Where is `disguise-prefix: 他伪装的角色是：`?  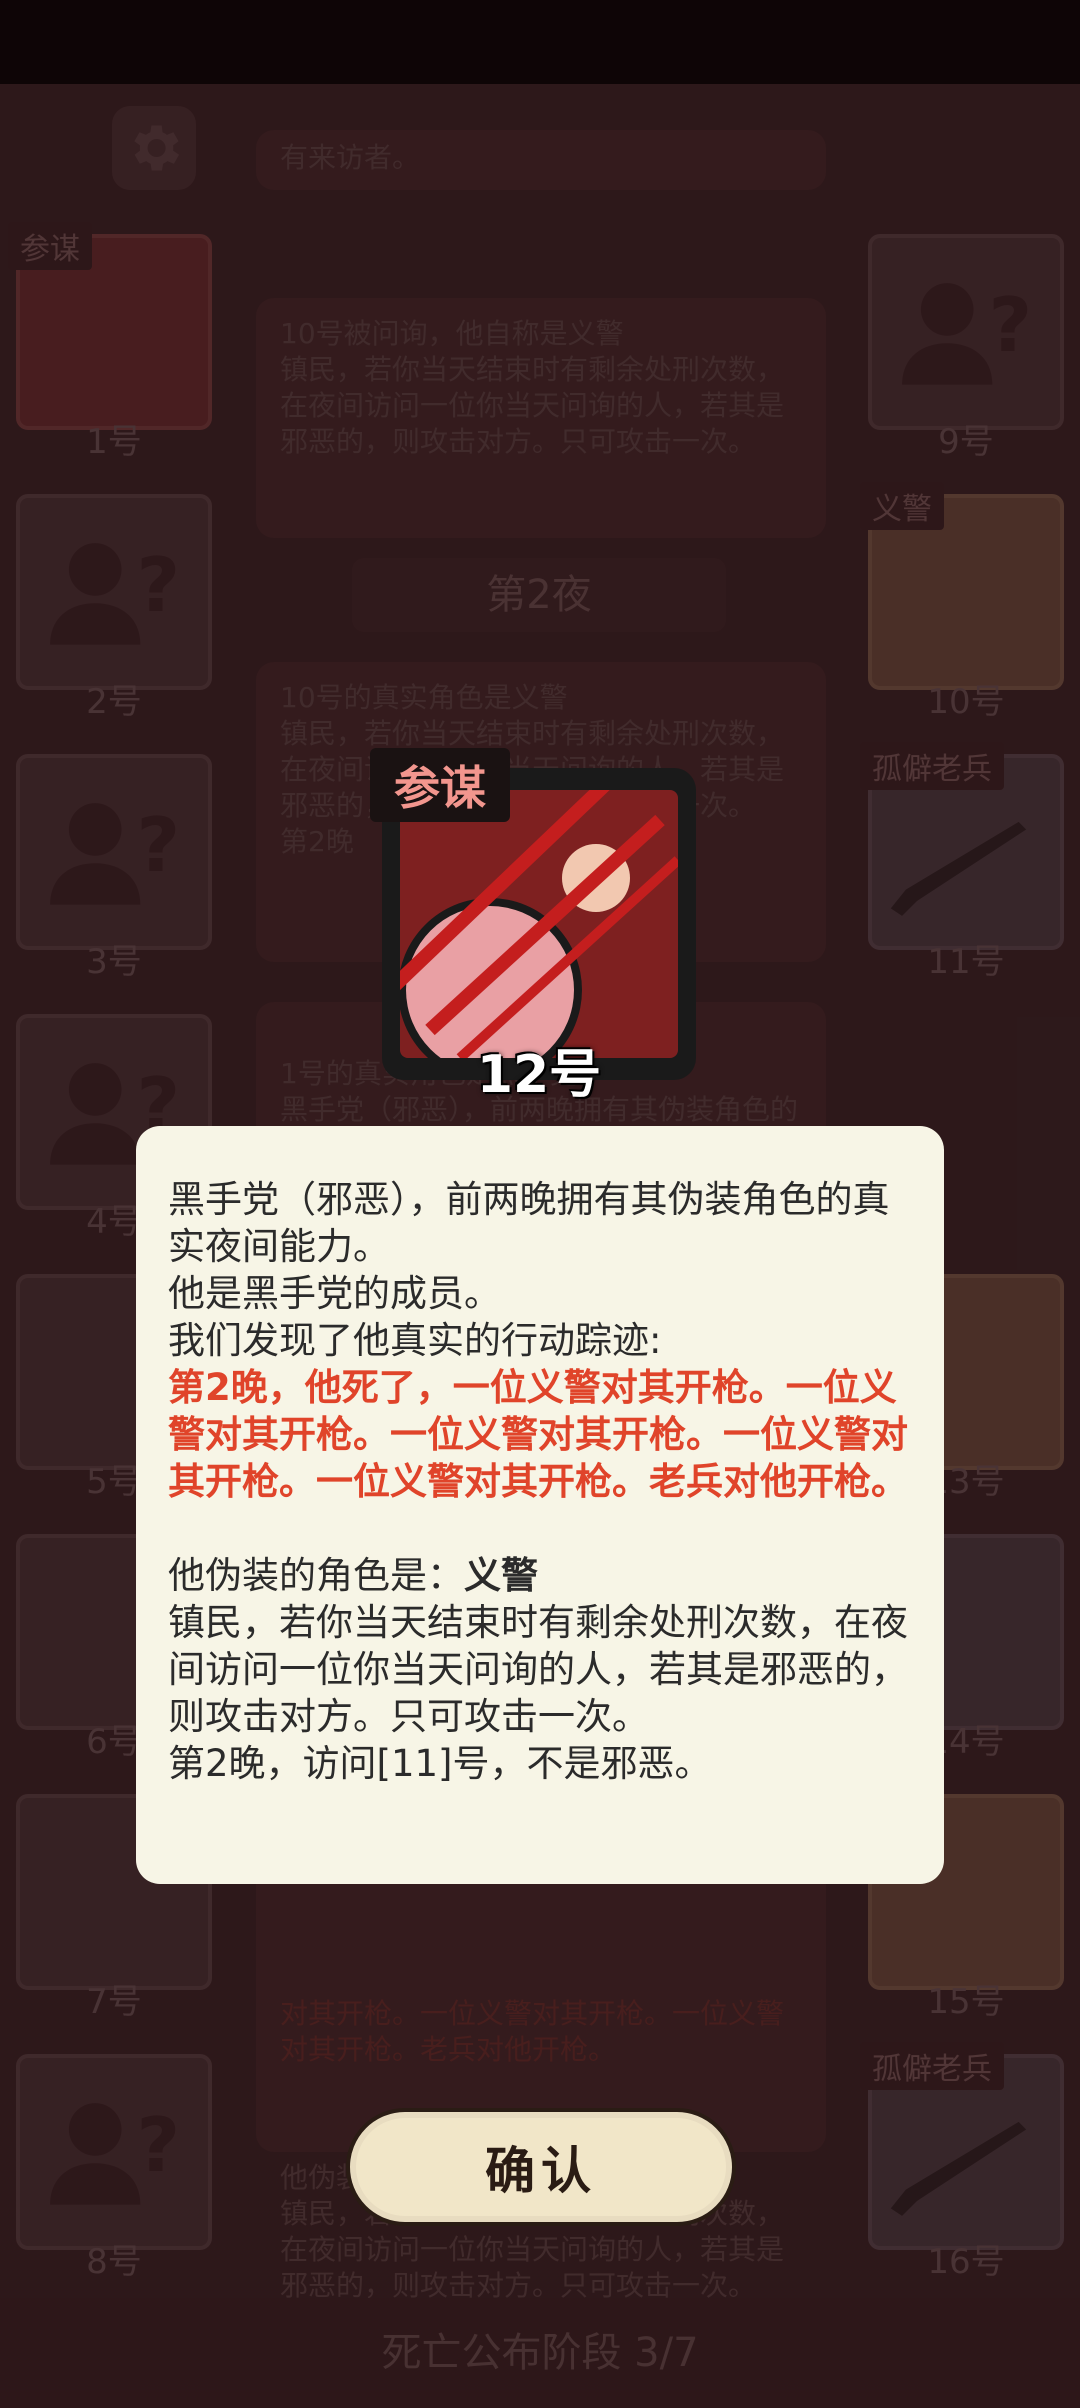 disguise-prefix: 他伪装的角色是： is located at coordinates (316, 1575).